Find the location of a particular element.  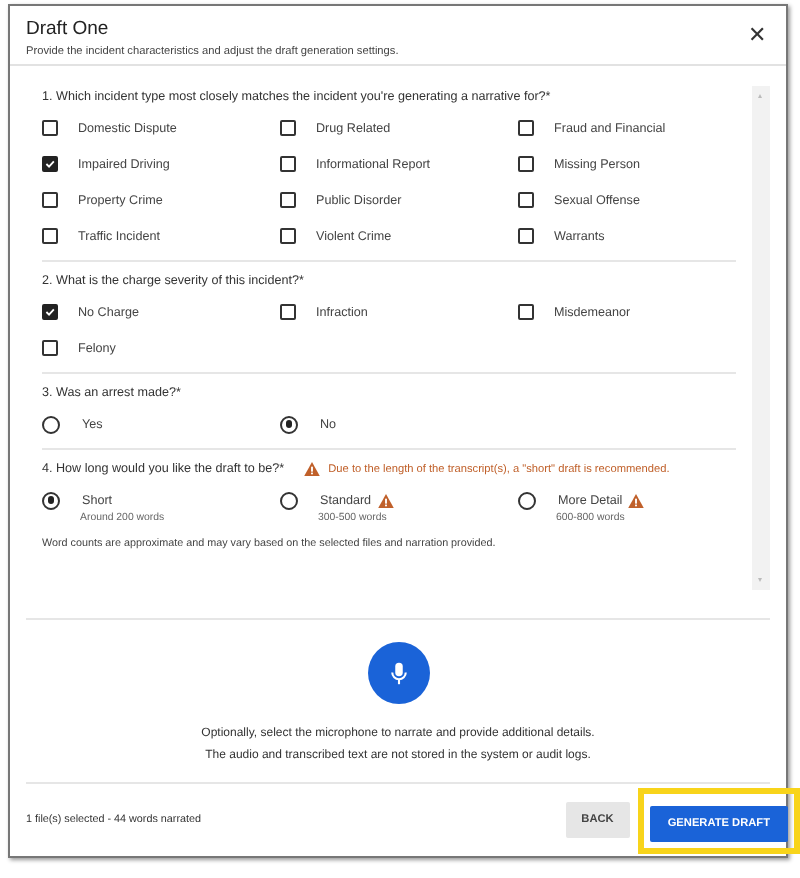

microphone-icon is located at coordinates (398, 673).